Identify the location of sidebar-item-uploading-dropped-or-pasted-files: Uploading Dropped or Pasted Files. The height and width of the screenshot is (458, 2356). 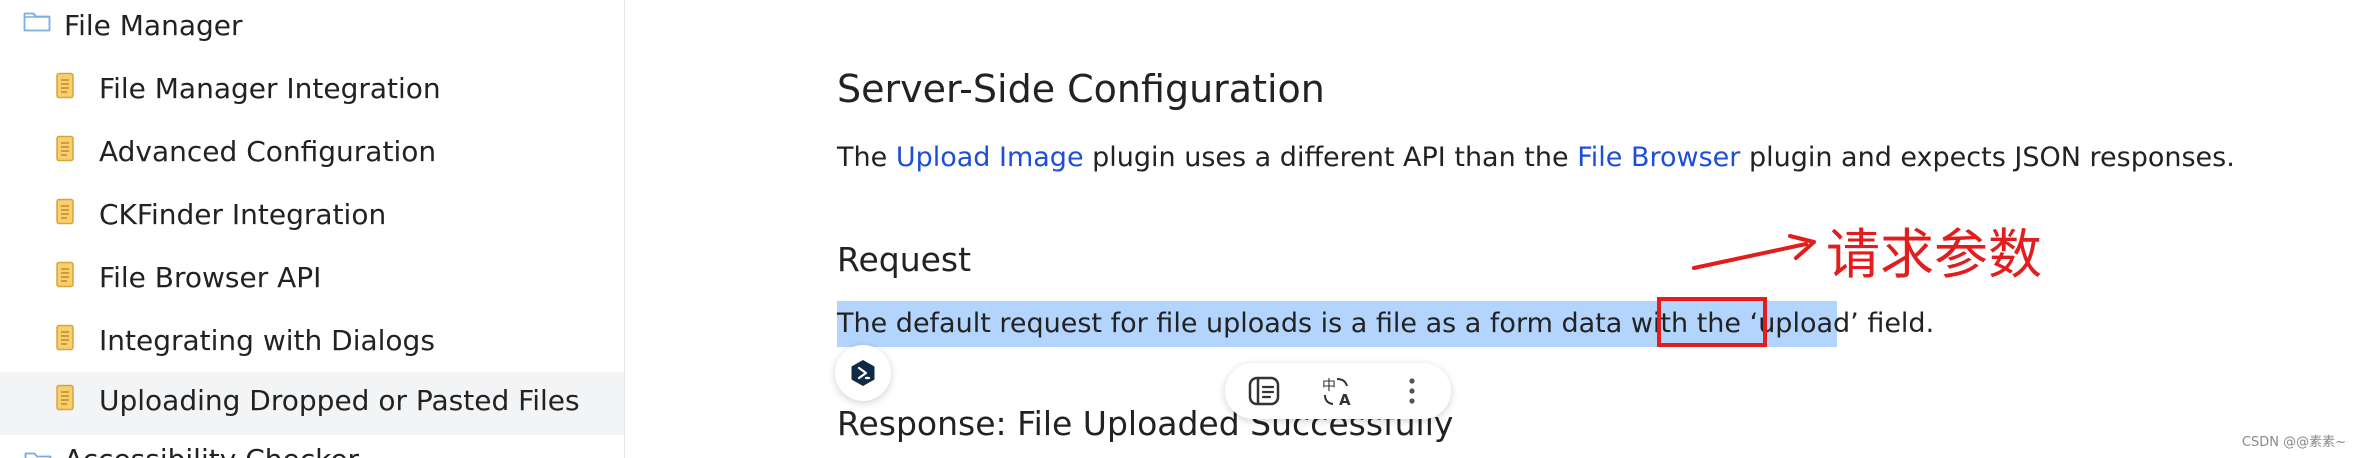
(312, 403).